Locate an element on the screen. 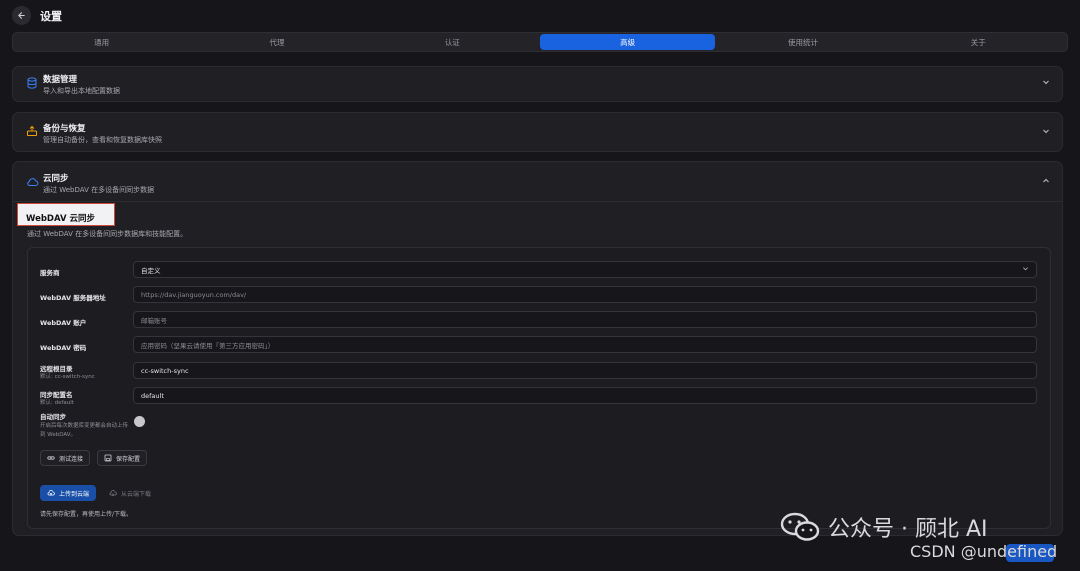 The width and height of the screenshot is (1080, 571). section-description: 通过 WebDAV 在多设备间同步数据 is located at coordinates (99, 190).